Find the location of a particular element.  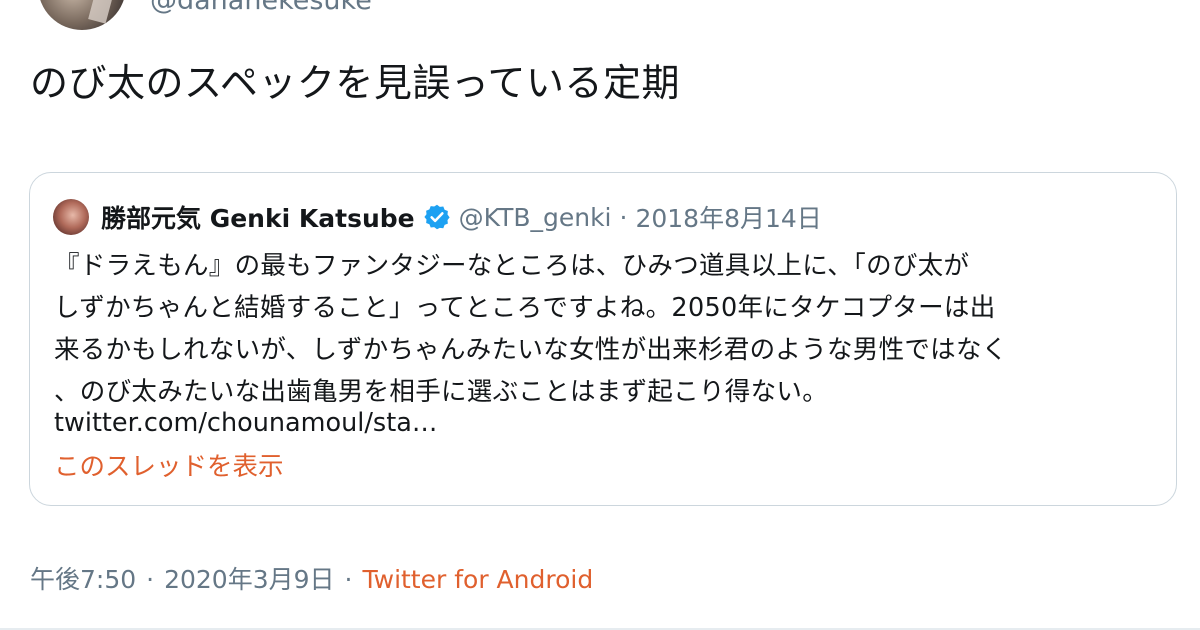

tweet-date: 2020年3月9日 is located at coordinates (249, 580).